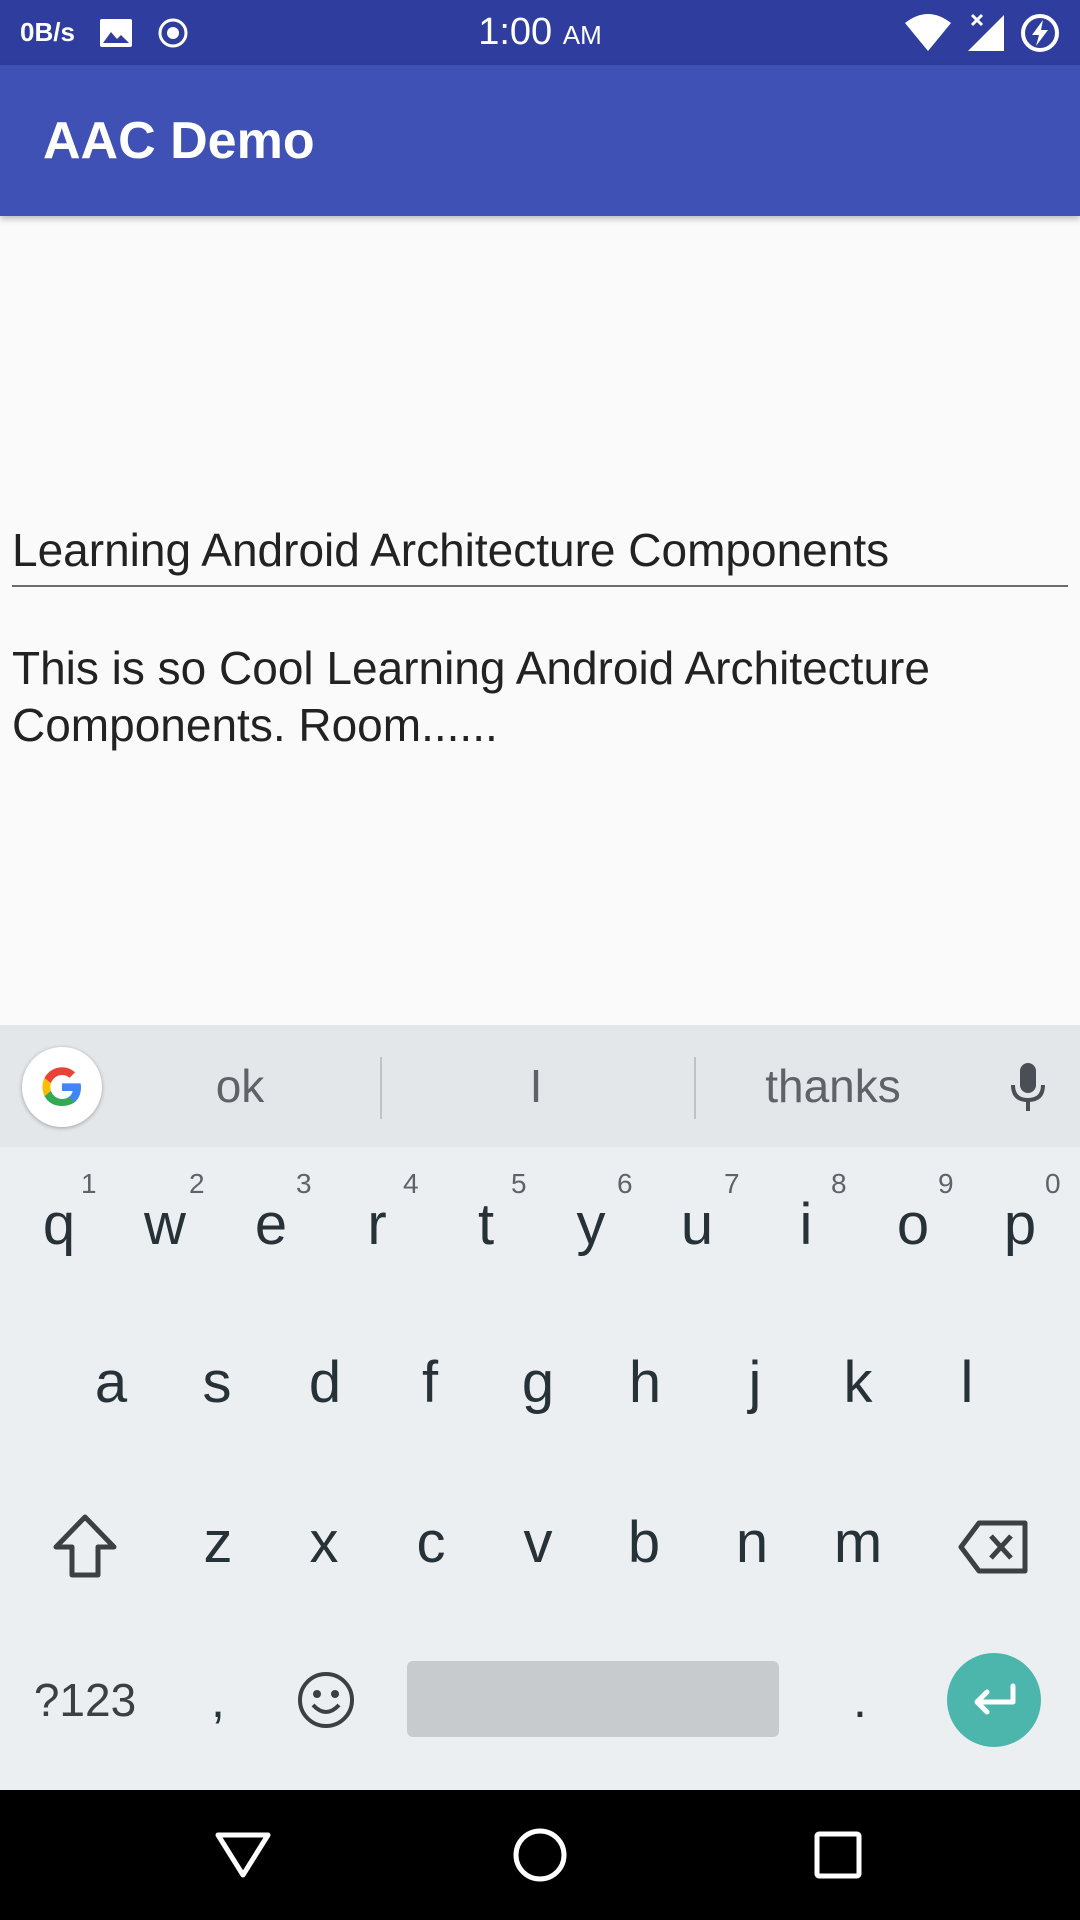 Image resolution: width=1080 pixels, height=1920 pixels. What do you see at coordinates (89, 1183) in the screenshot?
I see `key-hint-1: 1` at bounding box center [89, 1183].